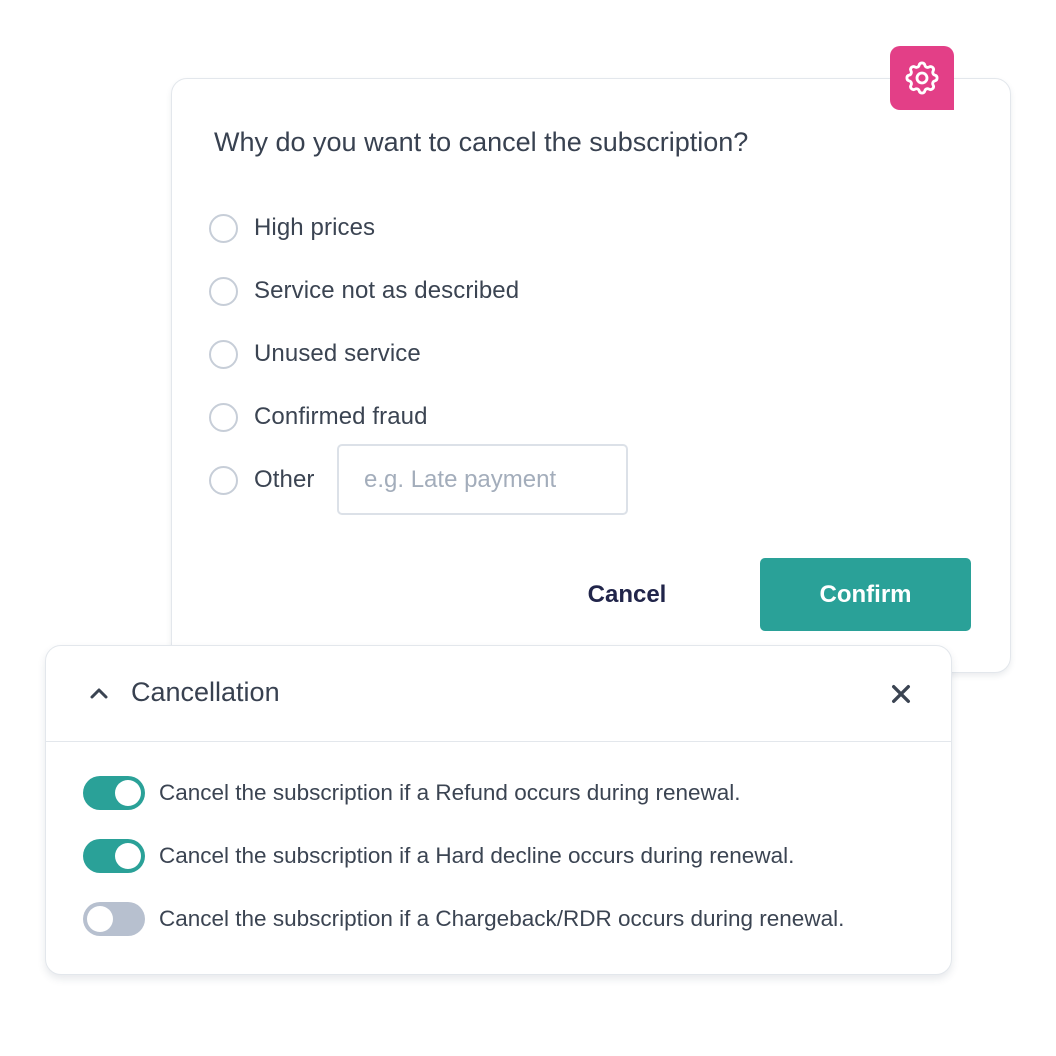 The width and height of the screenshot is (1056, 1056). Describe the element at coordinates (205, 692) in the screenshot. I see `panel-title: Cancellation` at that location.